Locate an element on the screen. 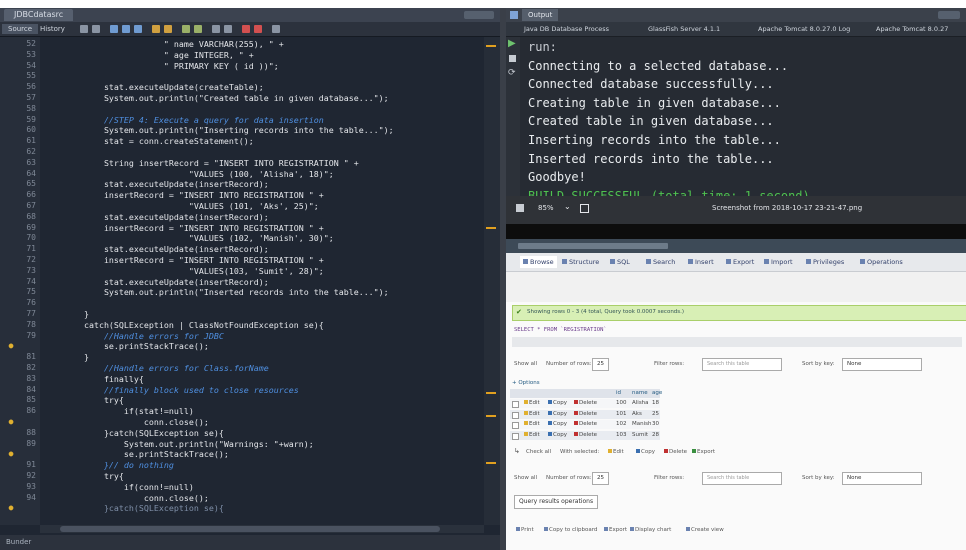 The image size is (966, 550). pma-tab-export: Export is located at coordinates (740, 262).